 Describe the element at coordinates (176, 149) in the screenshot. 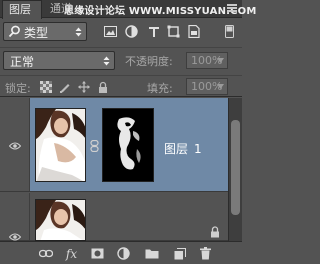

I see `layer-name-text: 图层` at that location.